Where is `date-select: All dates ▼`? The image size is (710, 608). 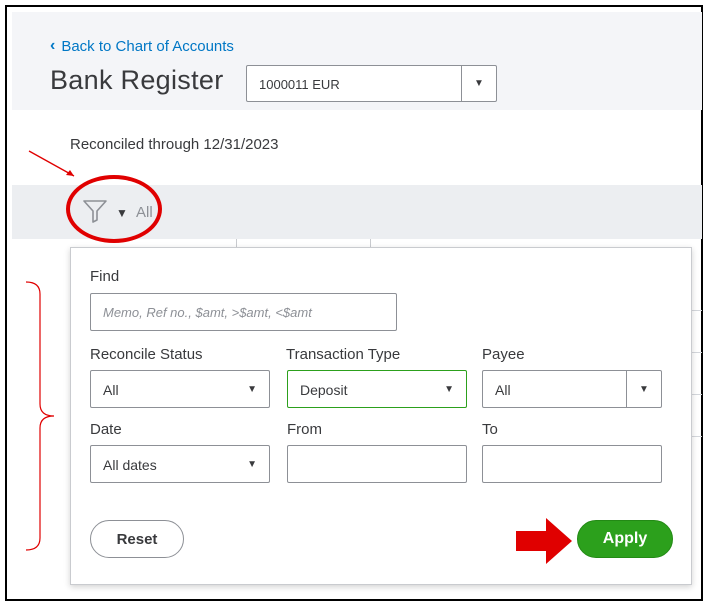 date-select: All dates ▼ is located at coordinates (180, 464).